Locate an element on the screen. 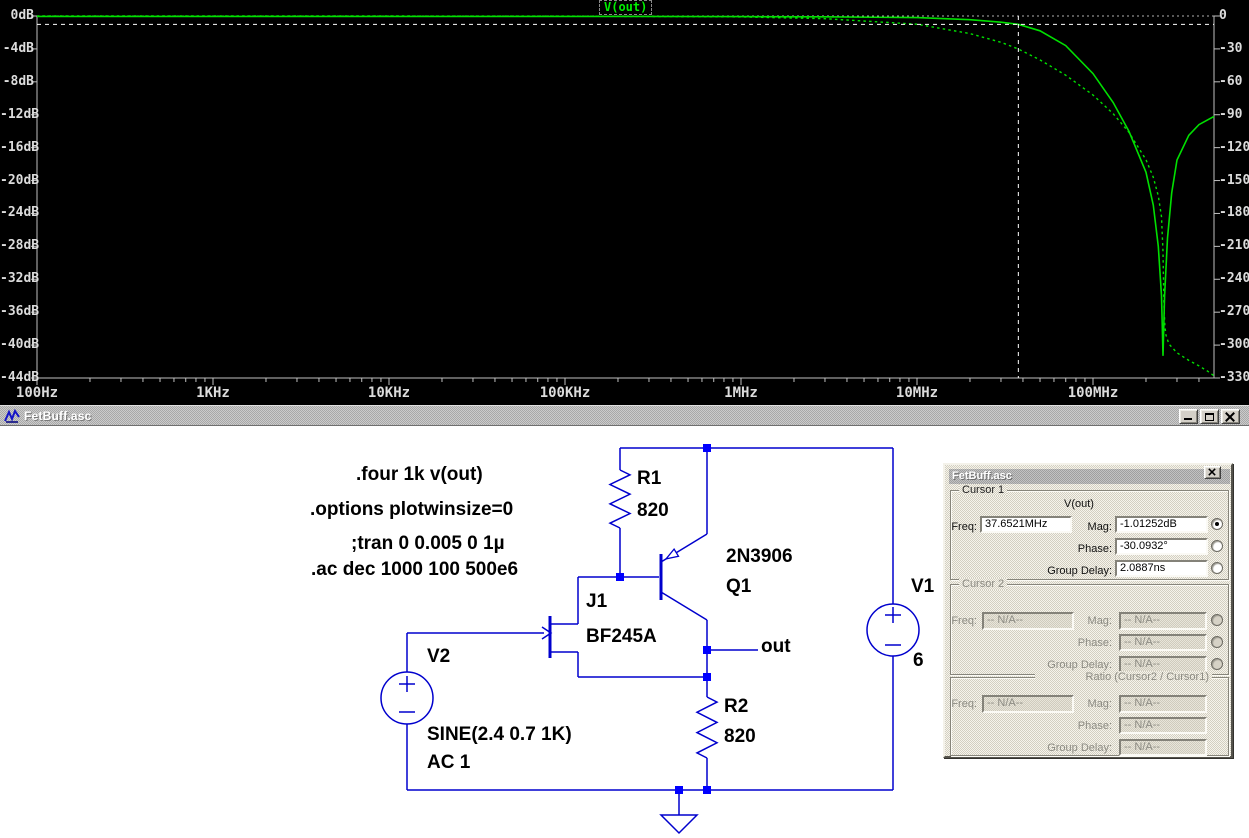 This screenshot has height=838, width=1249. cursor1-phase-radio is located at coordinates (1217, 546).